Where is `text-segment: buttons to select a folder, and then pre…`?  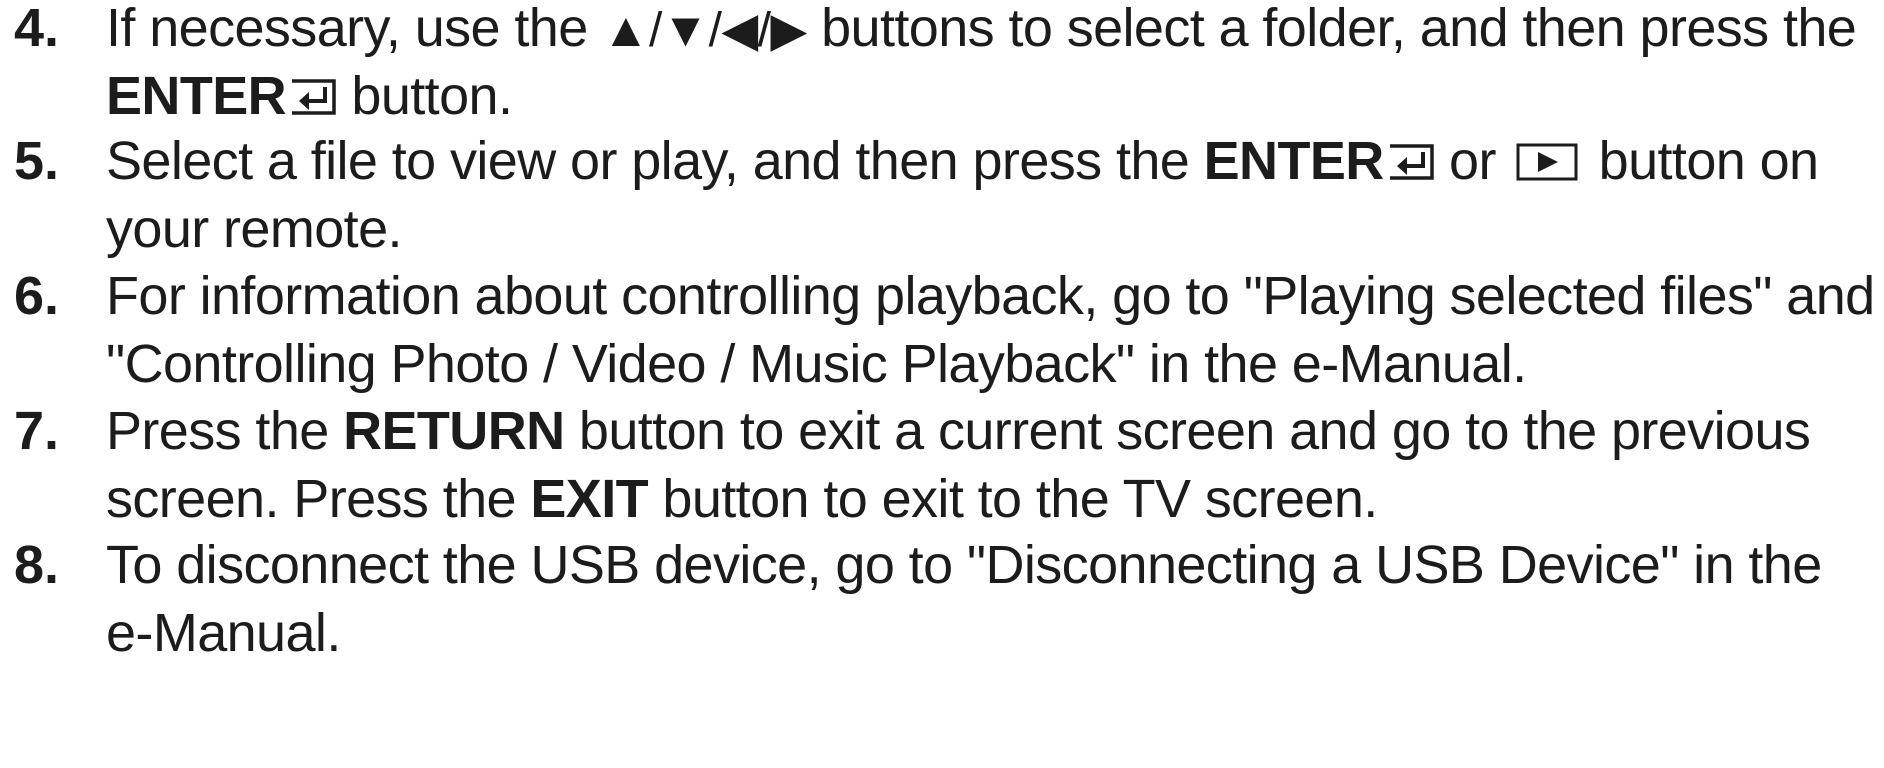
text-segment: buttons to select a folder, and then pre… is located at coordinates (1331, 29).